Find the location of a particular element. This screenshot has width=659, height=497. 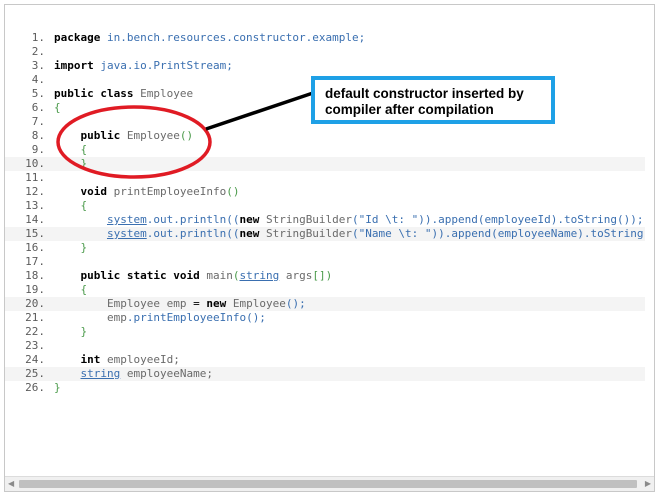

scrollbar-thumb is located at coordinates (328, 484).